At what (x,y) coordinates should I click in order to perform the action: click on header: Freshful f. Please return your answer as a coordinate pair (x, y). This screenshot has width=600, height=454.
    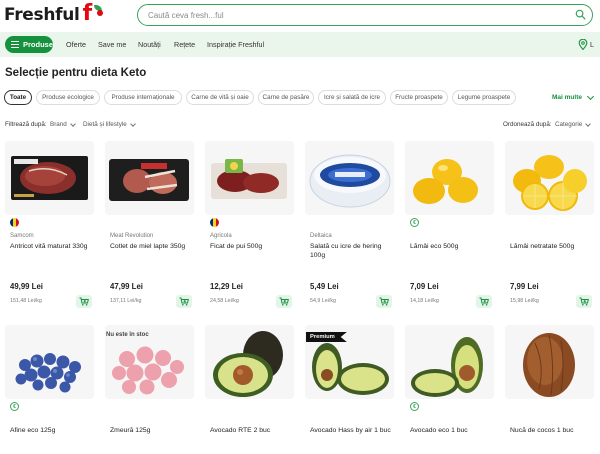
    Looking at the image, I should click on (300, 15).